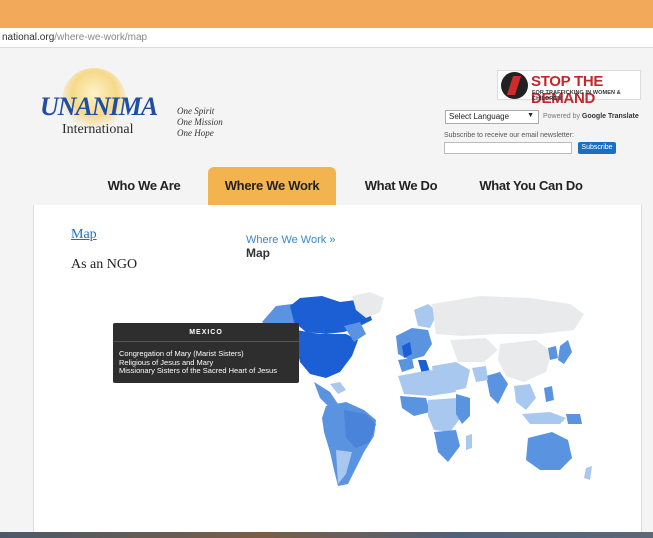  What do you see at coordinates (530, 115) in the screenshot?
I see `dropdown-arrow-icon: ▼` at bounding box center [530, 115].